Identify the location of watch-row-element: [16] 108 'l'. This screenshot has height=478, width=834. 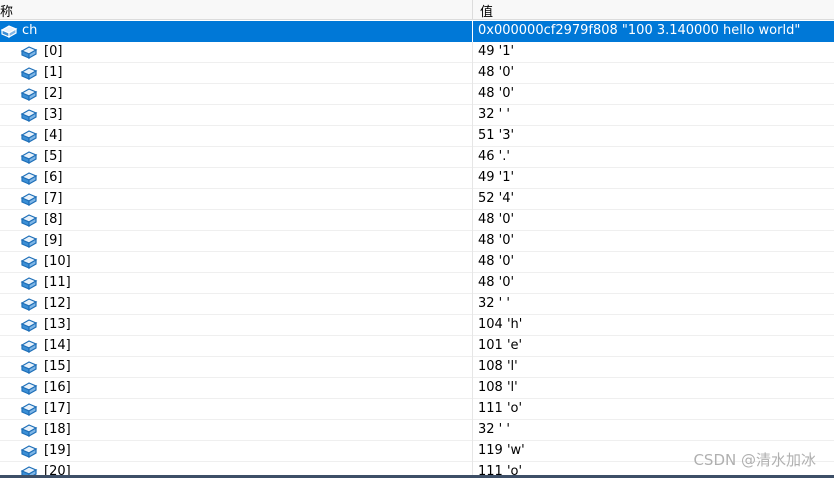
(417, 388).